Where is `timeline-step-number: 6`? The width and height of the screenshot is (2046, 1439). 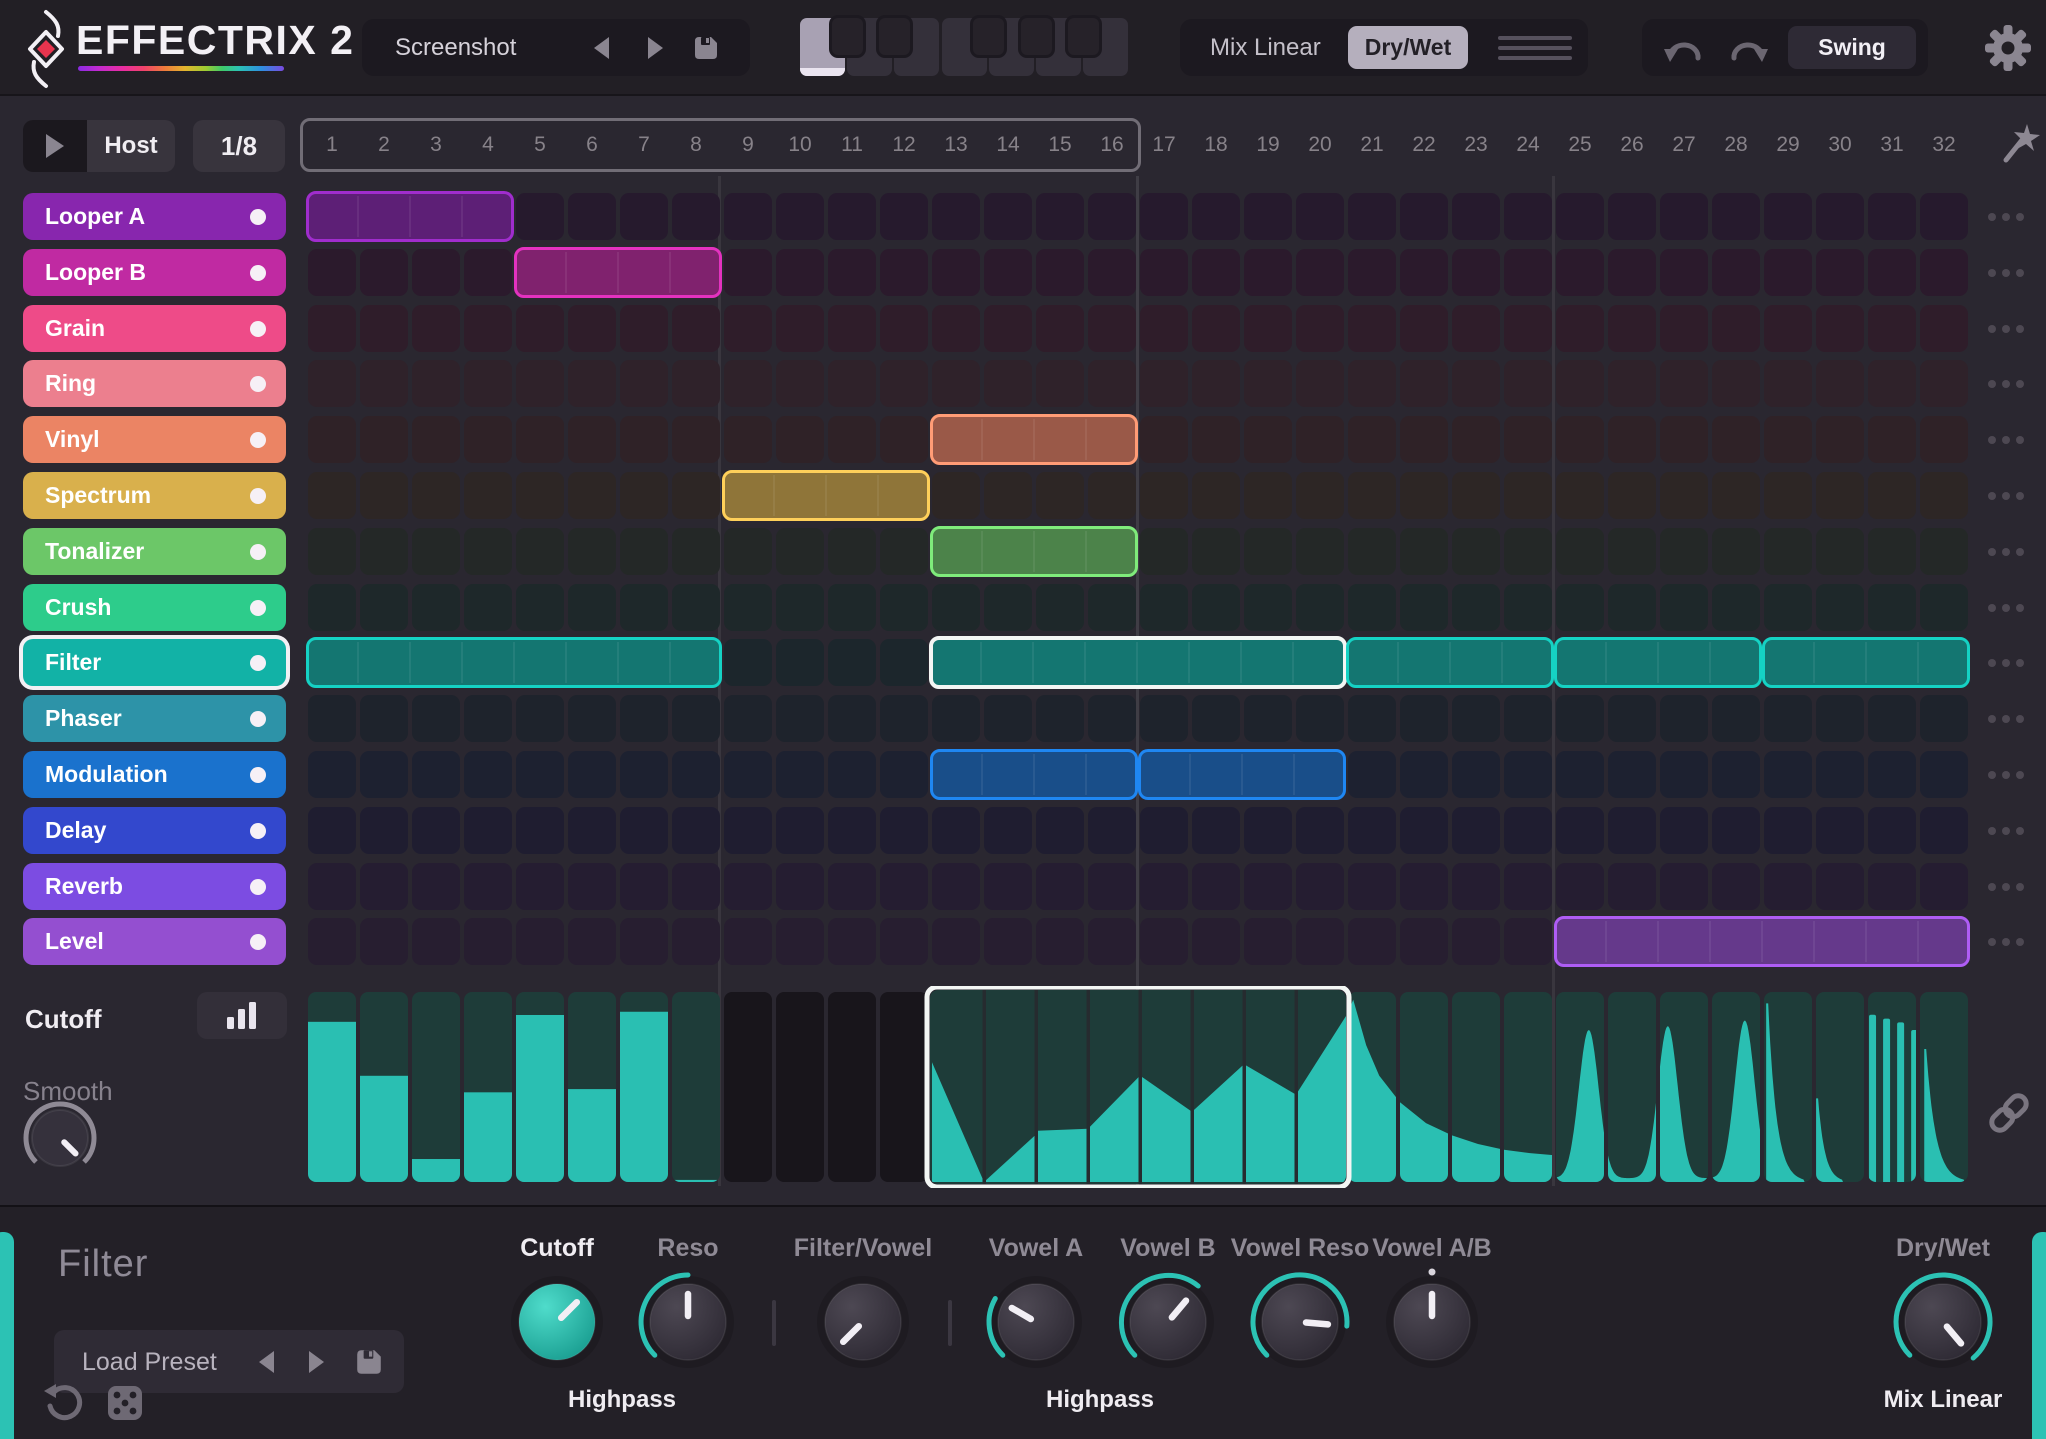 timeline-step-number: 6 is located at coordinates (592, 145).